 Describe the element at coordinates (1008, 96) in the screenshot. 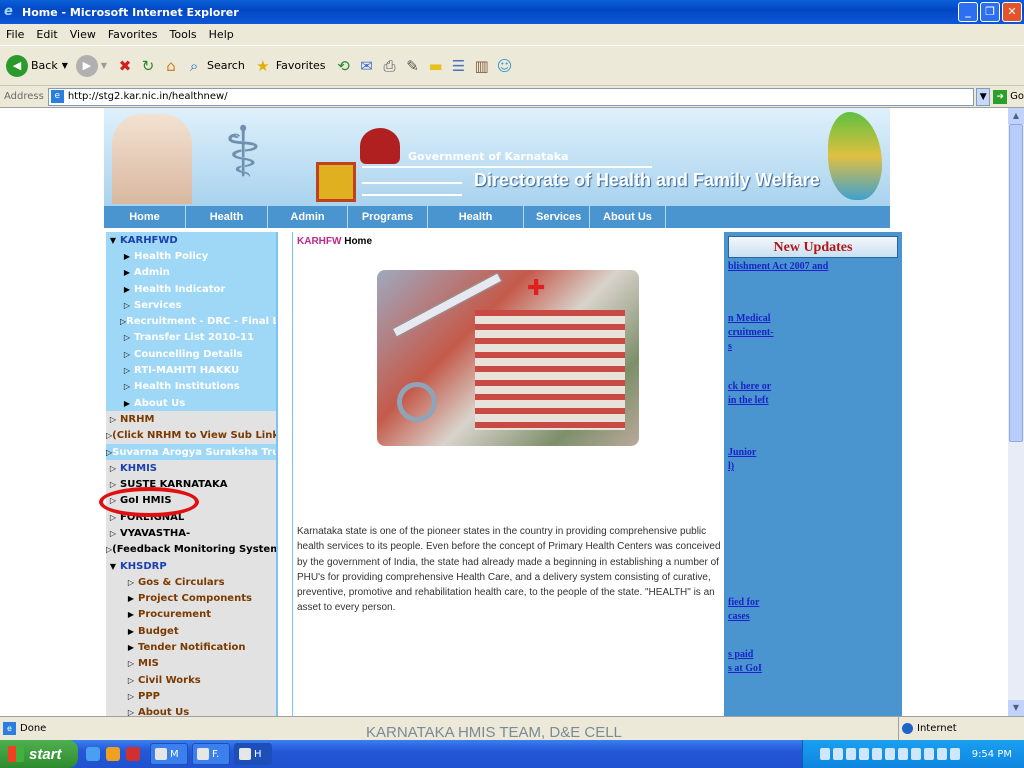

I see `go-button: ➜ Go` at that location.